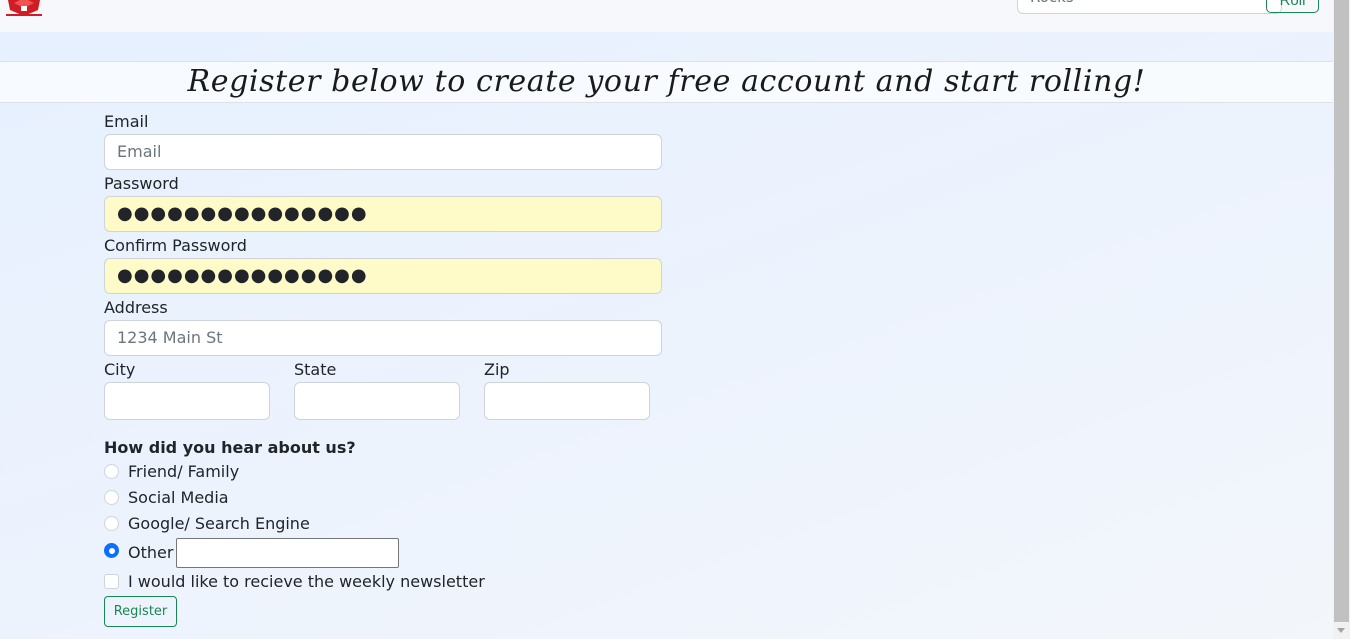 This screenshot has width=1350, height=639. What do you see at coordinates (383, 276) in the screenshot?
I see `confirm-password-field: ●●●●●●●●●●●●●●●` at bounding box center [383, 276].